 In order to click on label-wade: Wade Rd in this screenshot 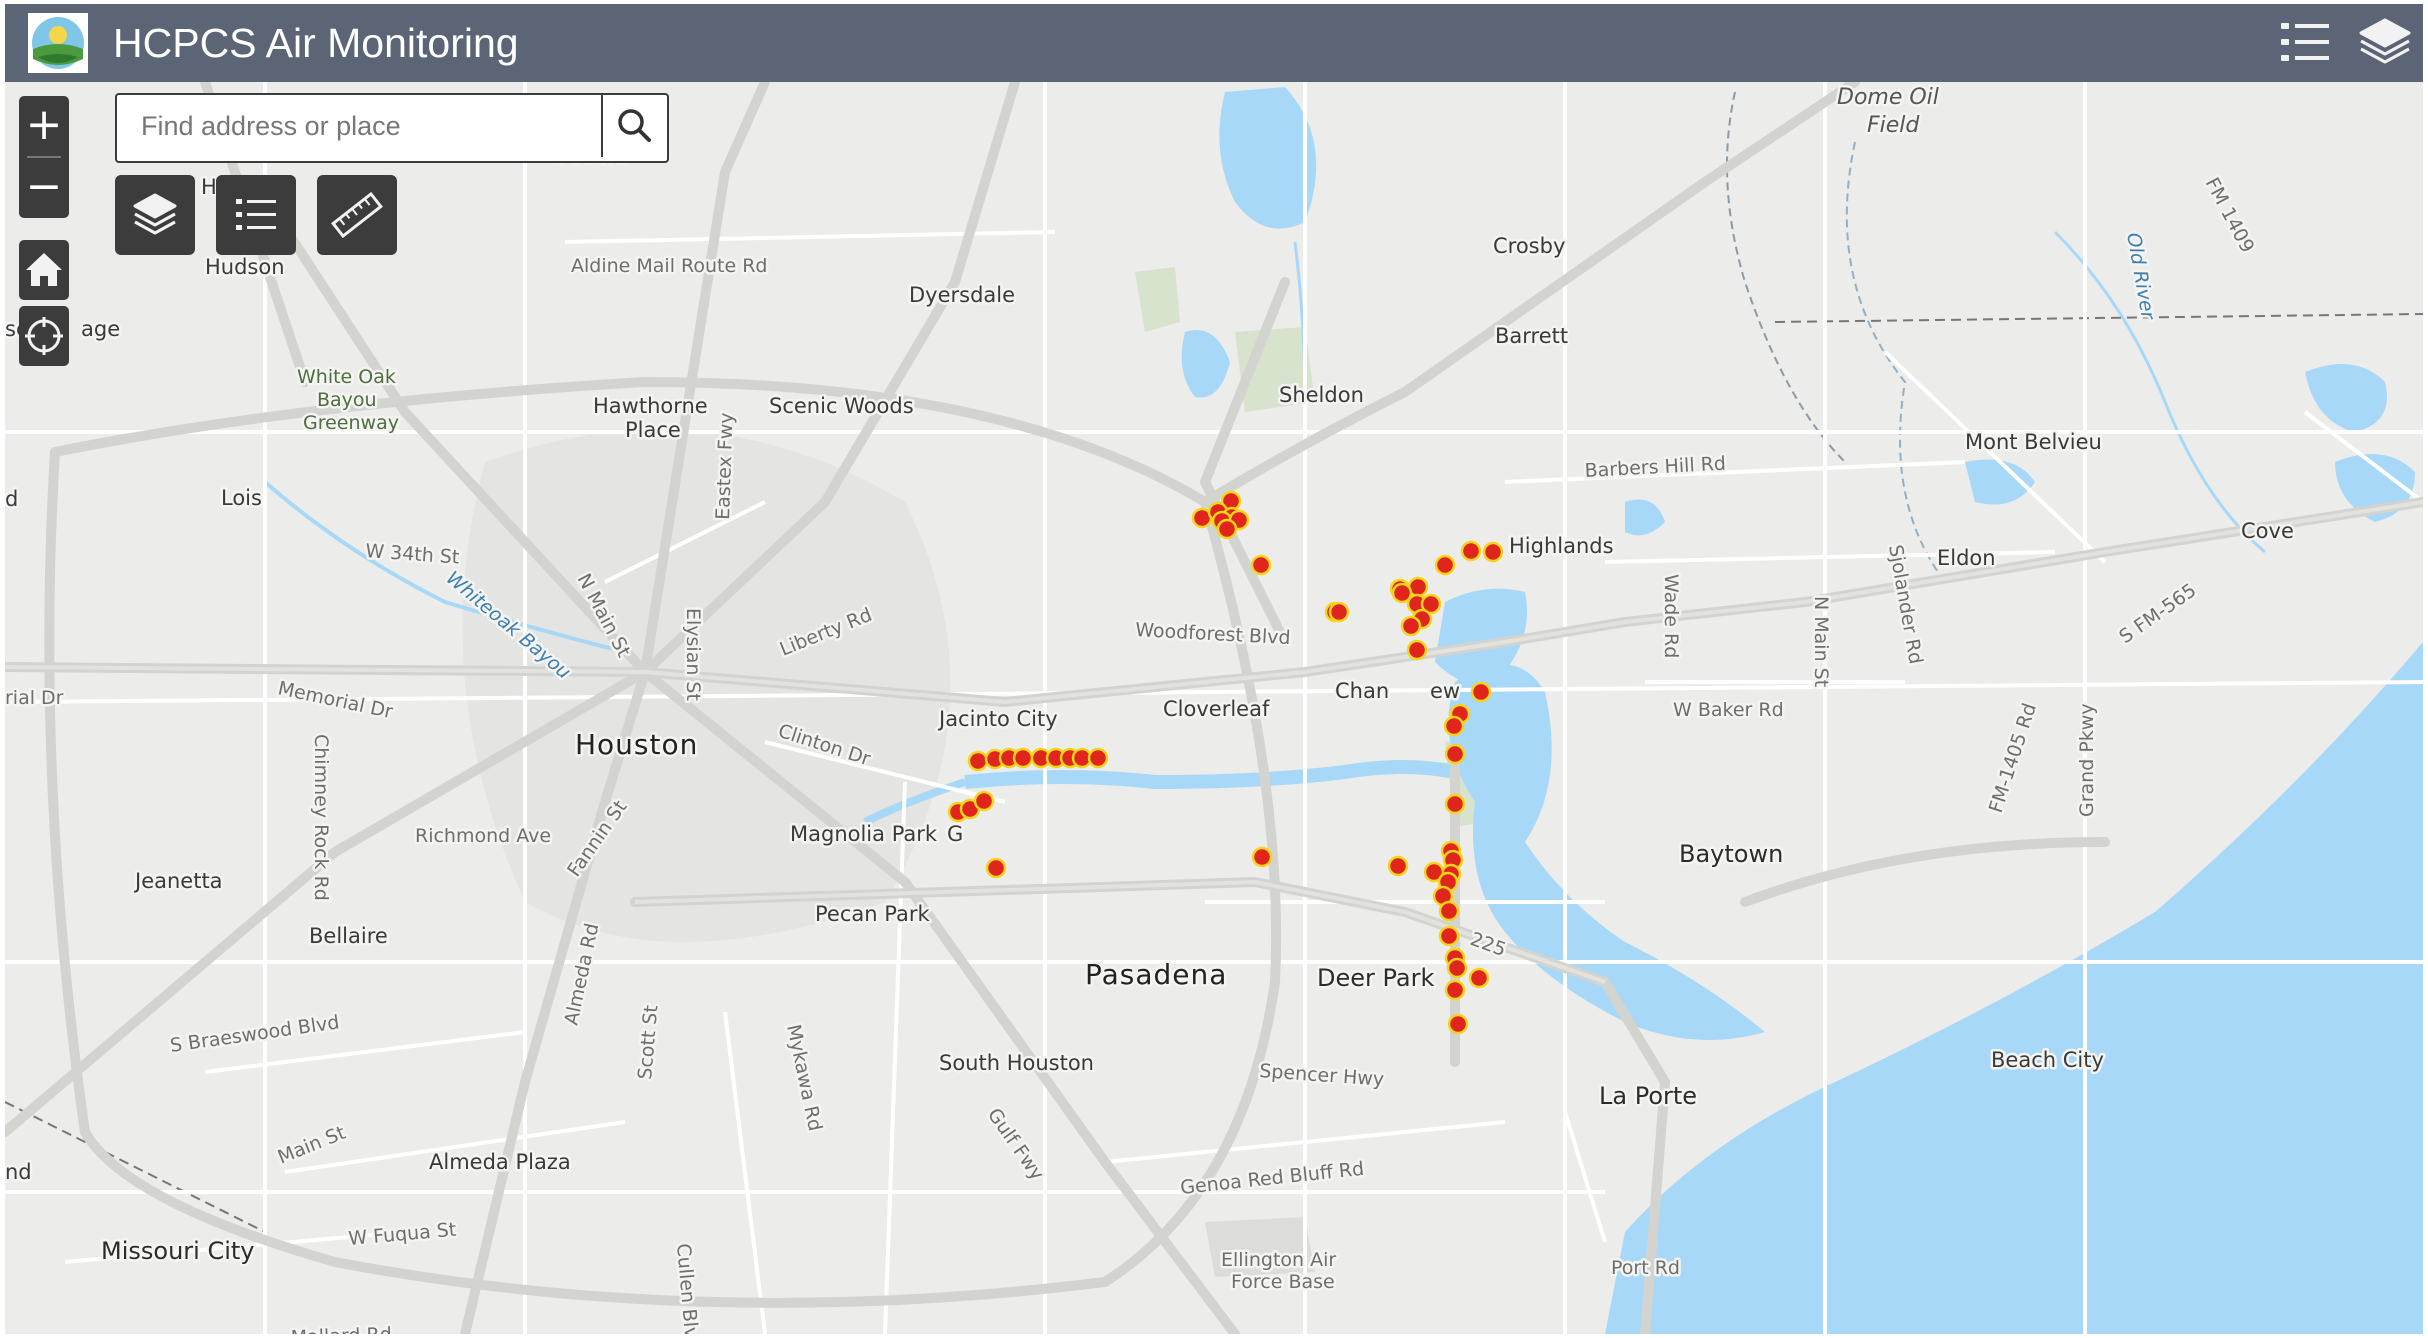, I will do `click(1671, 616)`.